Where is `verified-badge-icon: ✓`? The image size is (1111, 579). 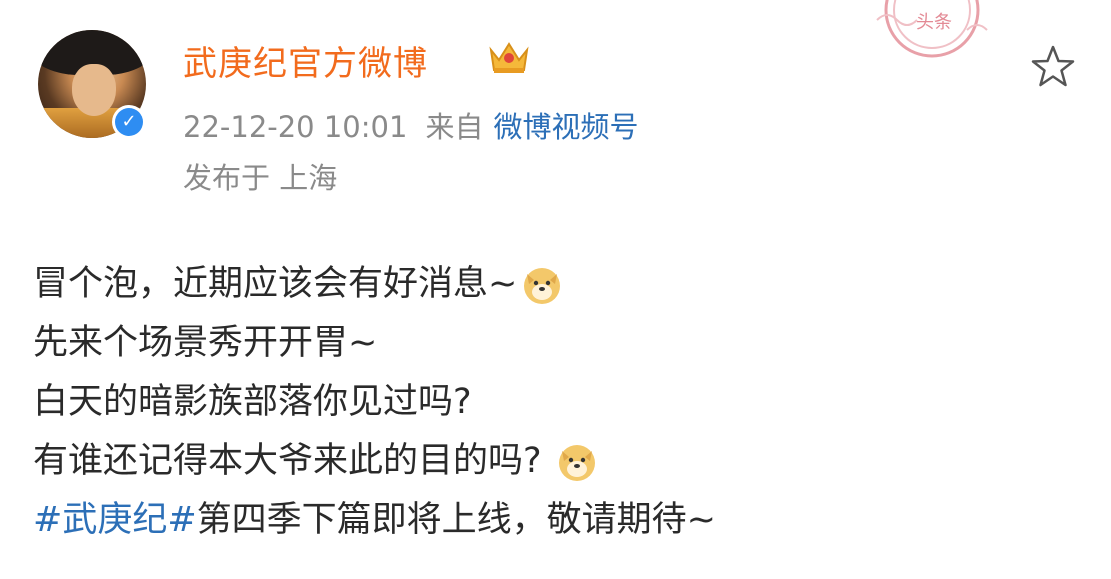
verified-badge-icon: ✓ is located at coordinates (129, 122).